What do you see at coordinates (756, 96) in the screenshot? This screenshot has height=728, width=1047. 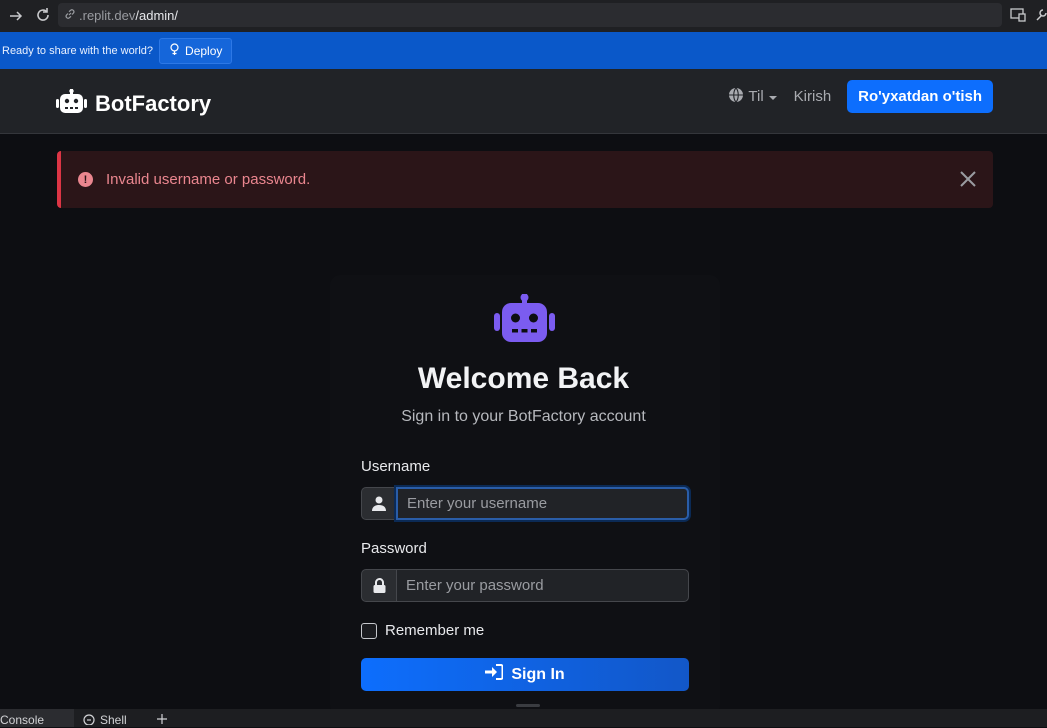 I see `language-label: Til` at bounding box center [756, 96].